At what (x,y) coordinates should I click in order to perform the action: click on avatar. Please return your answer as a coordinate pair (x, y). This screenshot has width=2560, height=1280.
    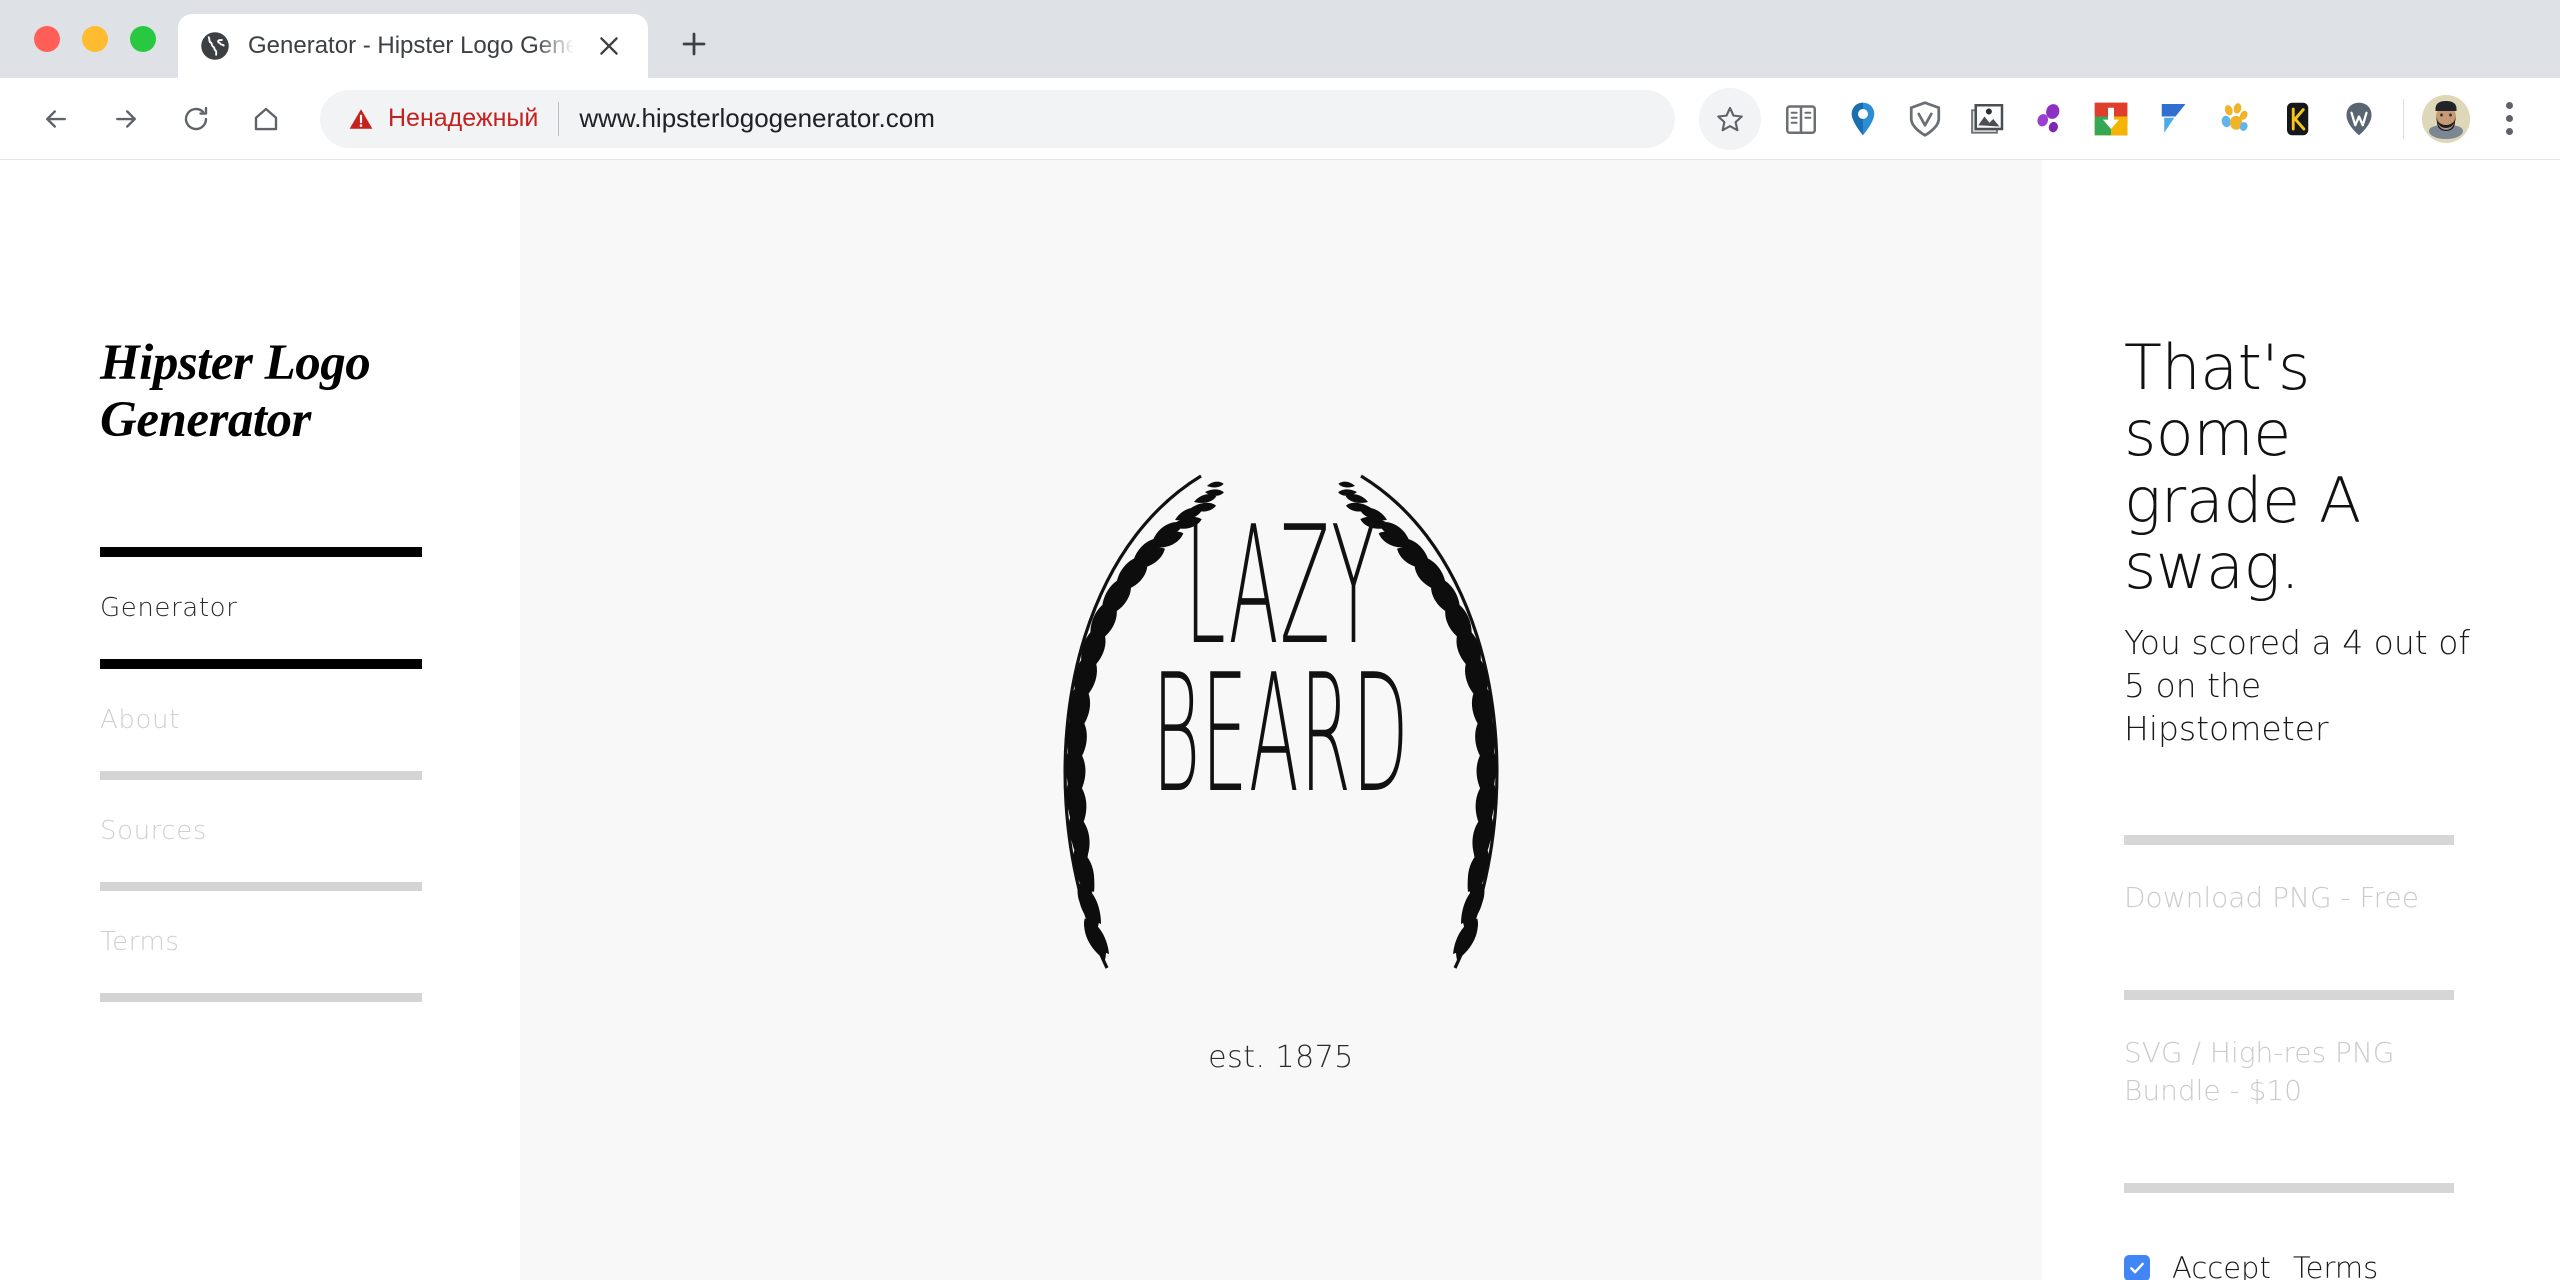
    Looking at the image, I should click on (2446, 118).